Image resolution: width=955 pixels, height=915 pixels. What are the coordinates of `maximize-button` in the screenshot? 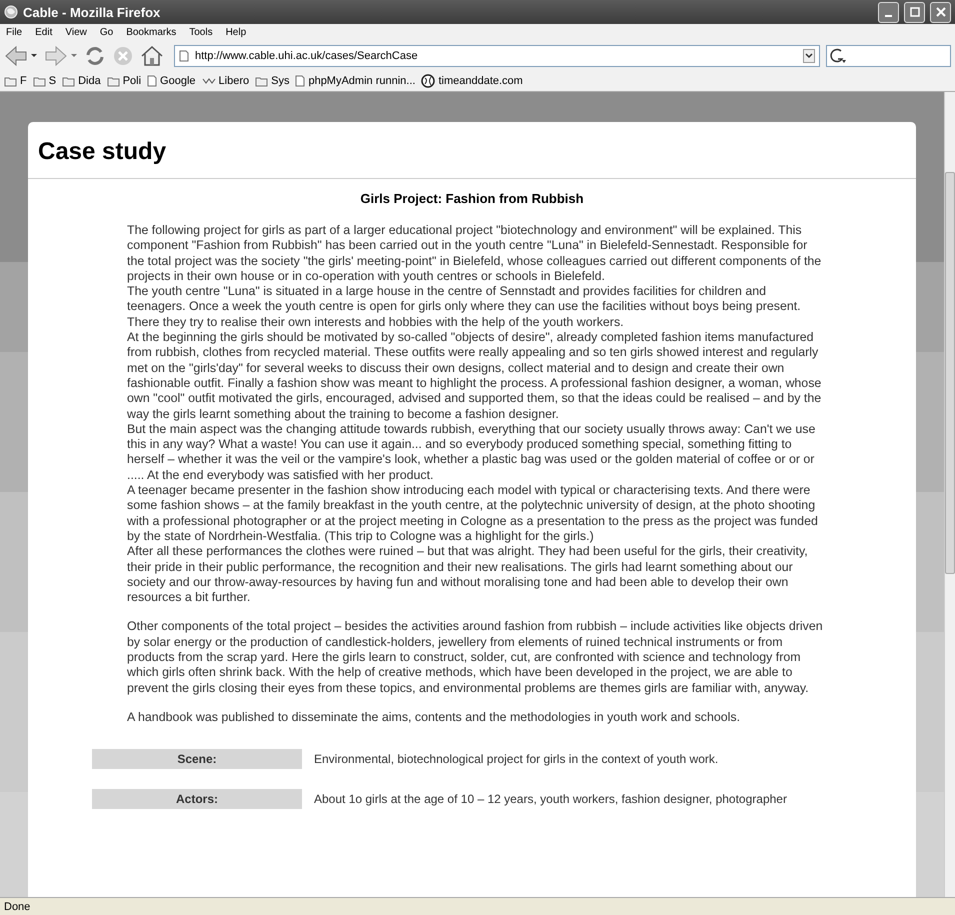 It's located at (914, 12).